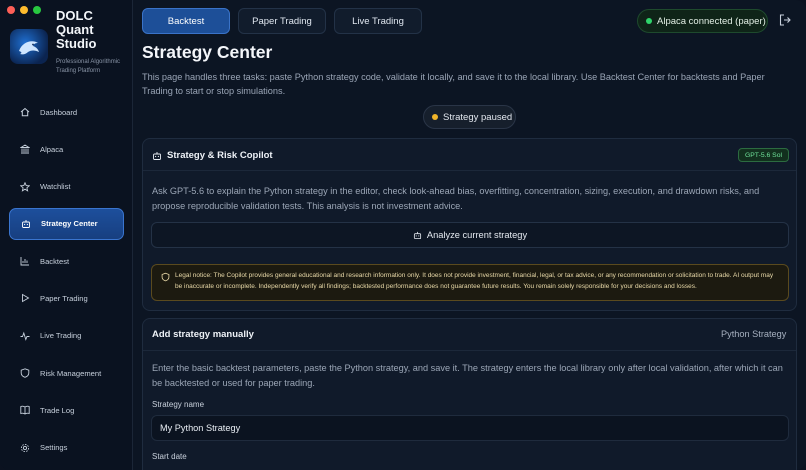  What do you see at coordinates (25, 410) in the screenshot?
I see `book-icon` at bounding box center [25, 410].